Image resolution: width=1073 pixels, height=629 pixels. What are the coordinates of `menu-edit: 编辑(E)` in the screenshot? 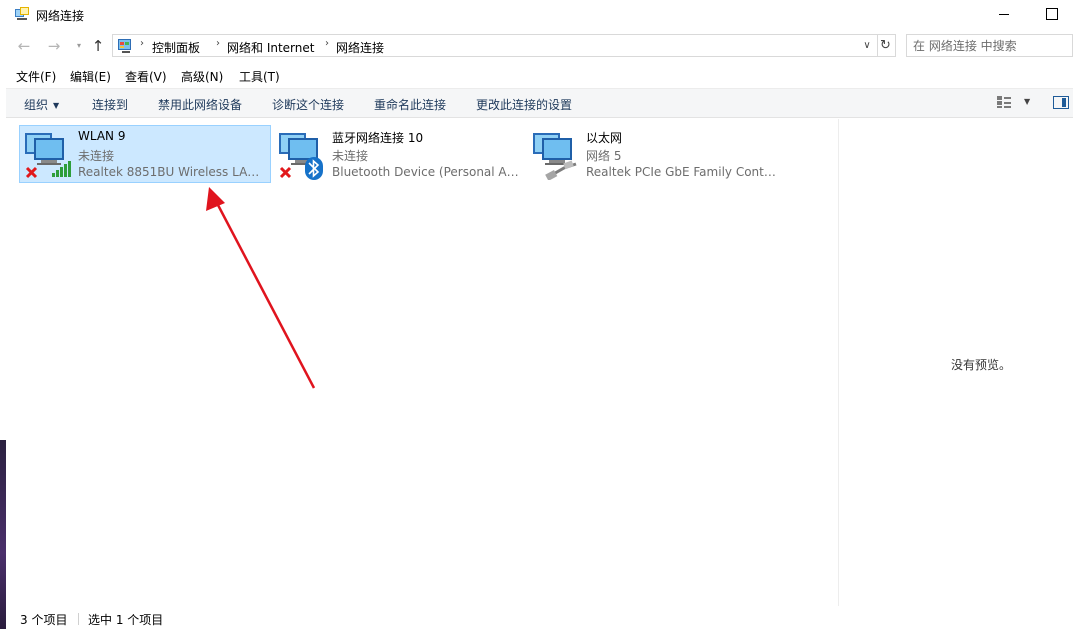 It's located at (90, 76).